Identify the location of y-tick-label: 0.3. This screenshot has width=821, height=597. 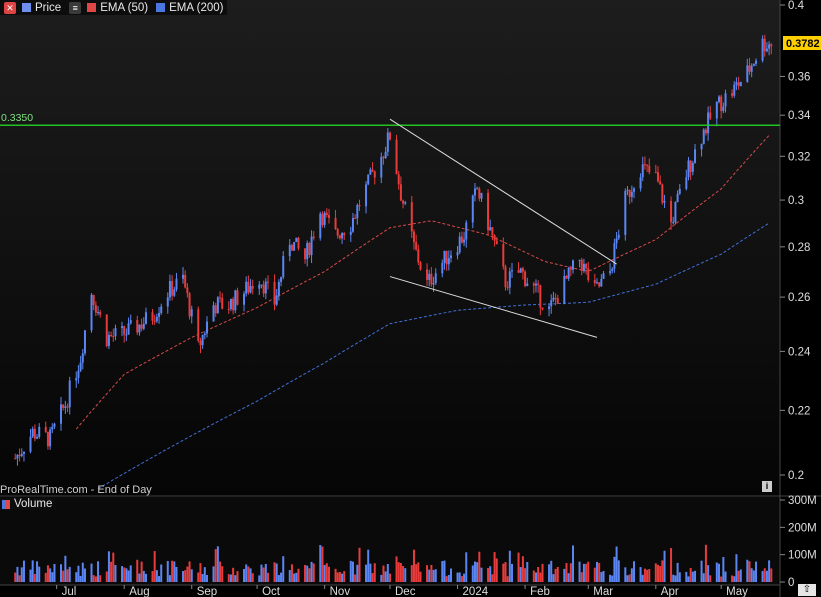
(796, 201).